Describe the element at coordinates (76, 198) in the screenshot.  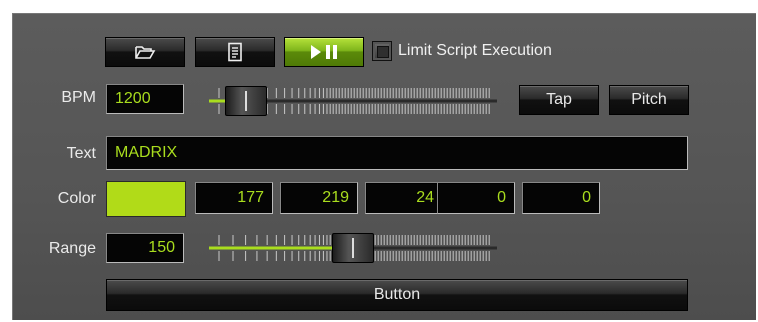
I see `color-label: Color` at that location.